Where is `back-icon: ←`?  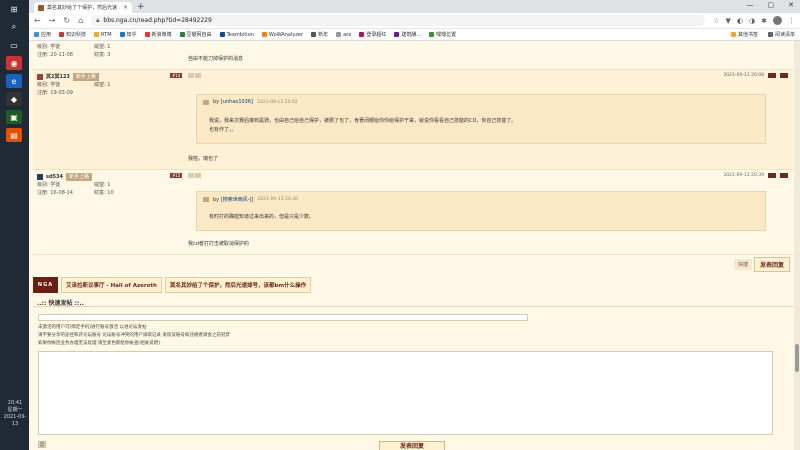
back-icon: ← is located at coordinates (37, 20).